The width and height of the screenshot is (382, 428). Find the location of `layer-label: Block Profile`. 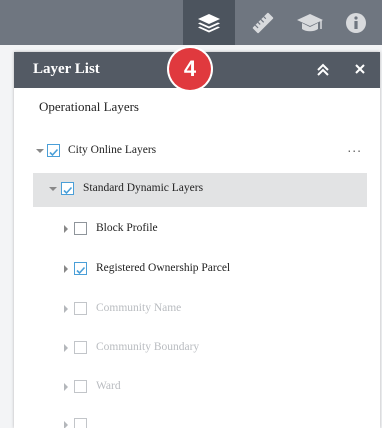

layer-label: Block Profile is located at coordinates (127, 228).